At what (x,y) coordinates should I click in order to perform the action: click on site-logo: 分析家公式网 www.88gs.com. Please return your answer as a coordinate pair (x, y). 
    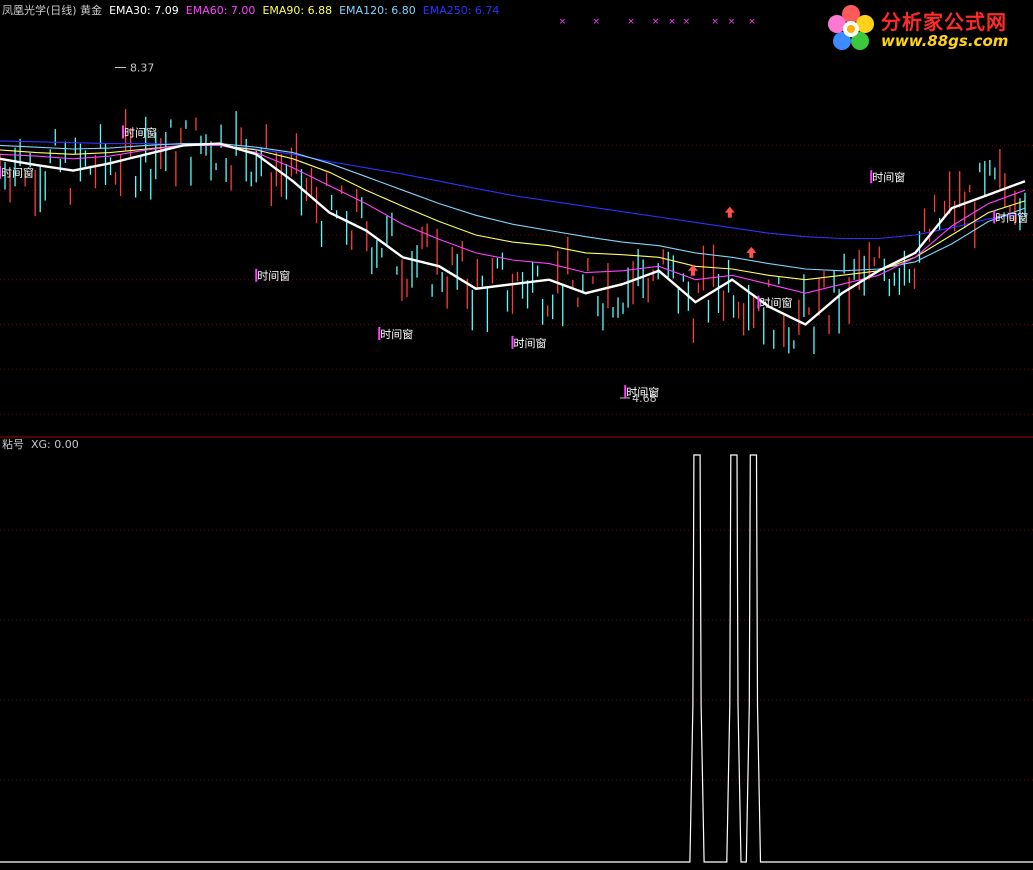
    Looking at the image, I should click on (925, 28).